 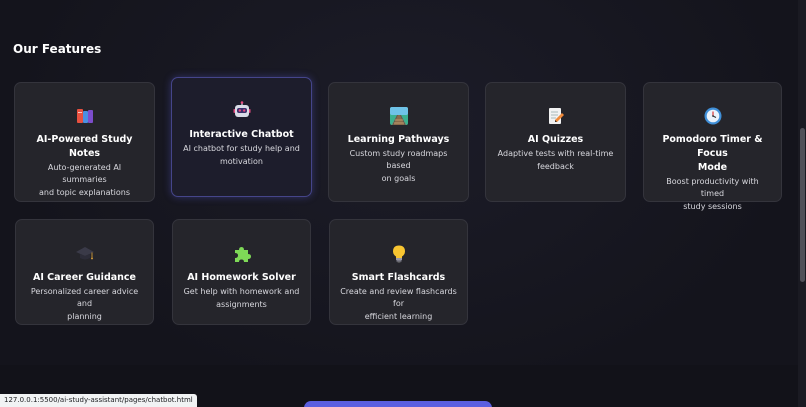 What do you see at coordinates (241, 304) in the screenshot?
I see `feature-desc-line: assignments` at bounding box center [241, 304].